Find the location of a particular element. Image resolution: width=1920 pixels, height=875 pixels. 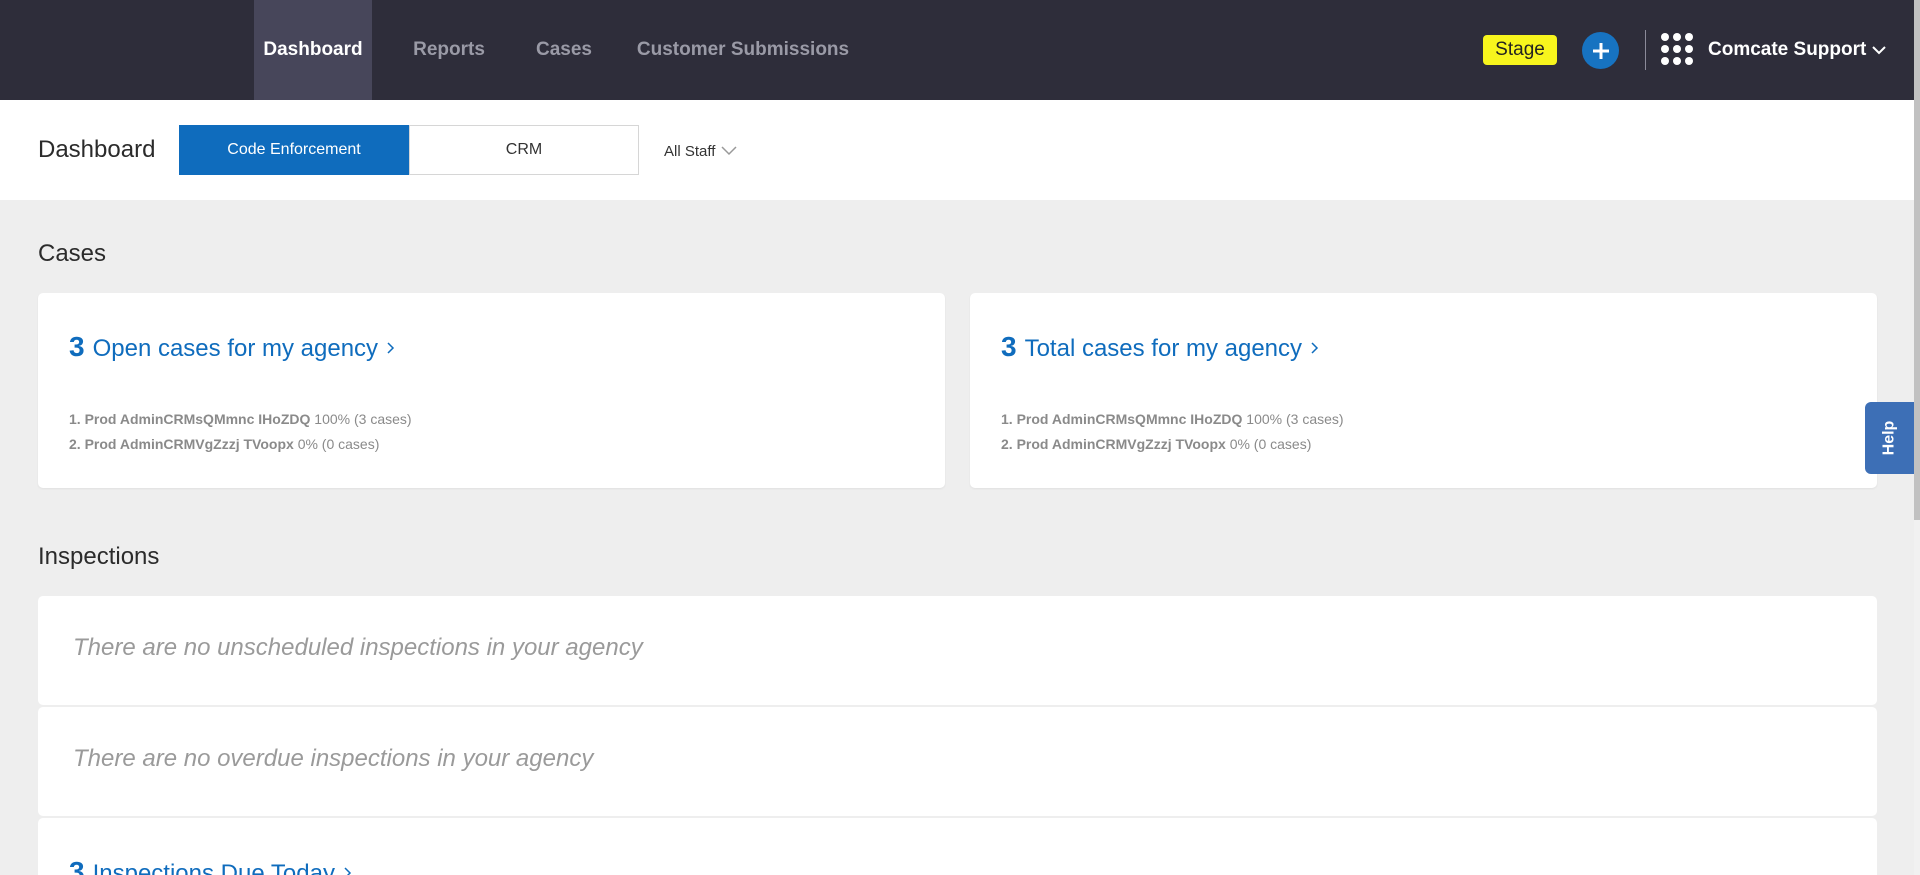

environment-badge: Stage is located at coordinates (1520, 50).